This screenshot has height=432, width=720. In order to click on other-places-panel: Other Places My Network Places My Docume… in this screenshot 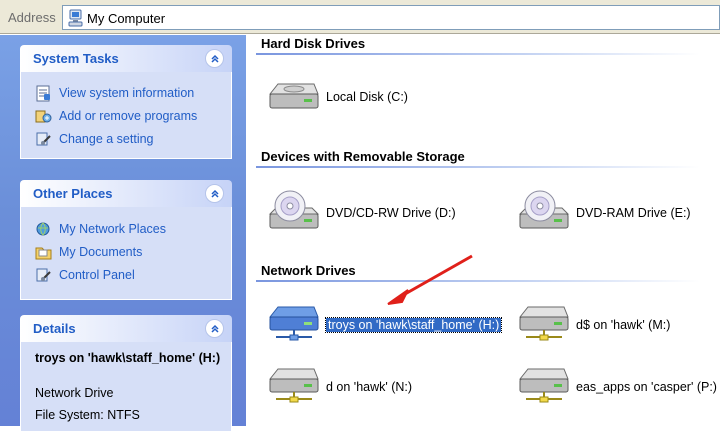, I will do `click(126, 240)`.